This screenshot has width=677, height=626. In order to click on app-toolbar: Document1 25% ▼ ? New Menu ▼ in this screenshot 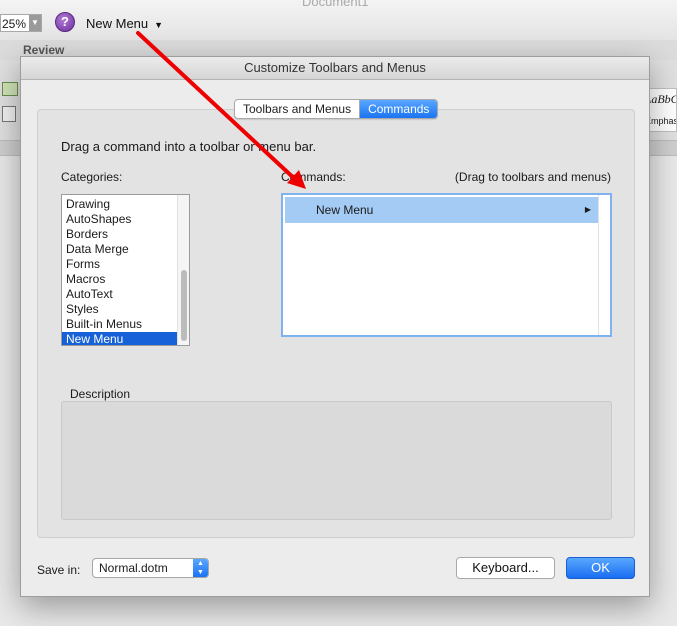, I will do `click(338, 20)`.